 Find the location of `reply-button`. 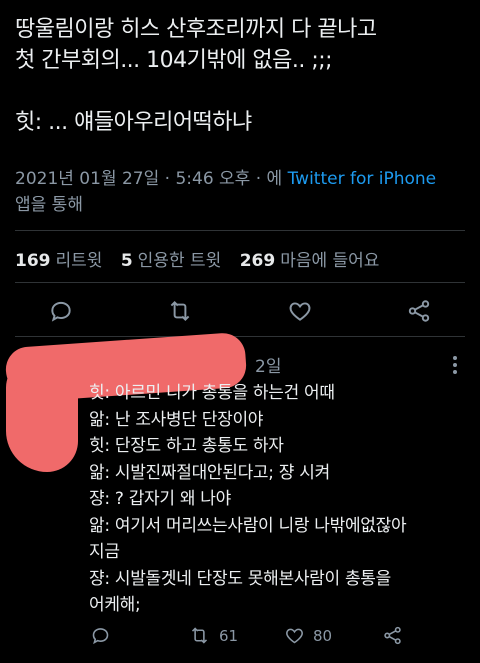

reply-button is located at coordinates (61, 311).